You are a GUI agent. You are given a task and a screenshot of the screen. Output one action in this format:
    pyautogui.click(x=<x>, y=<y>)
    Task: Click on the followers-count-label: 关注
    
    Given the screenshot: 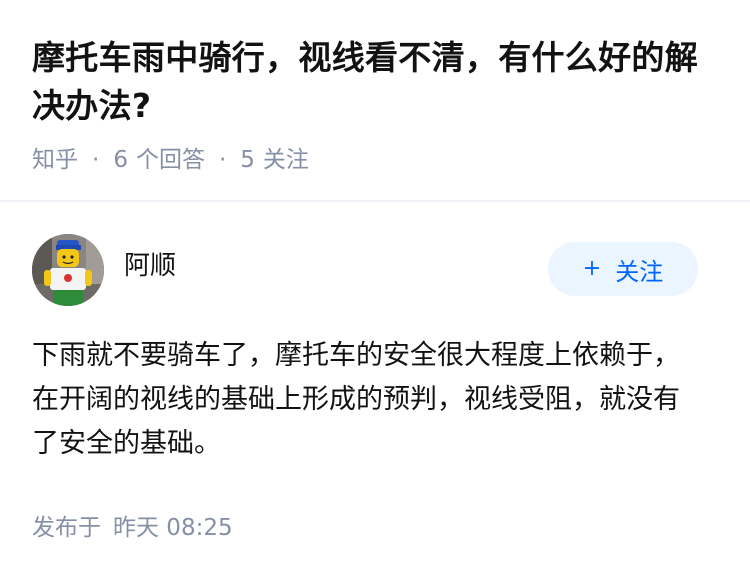 What is the action you would take?
    pyautogui.click(x=285, y=160)
    